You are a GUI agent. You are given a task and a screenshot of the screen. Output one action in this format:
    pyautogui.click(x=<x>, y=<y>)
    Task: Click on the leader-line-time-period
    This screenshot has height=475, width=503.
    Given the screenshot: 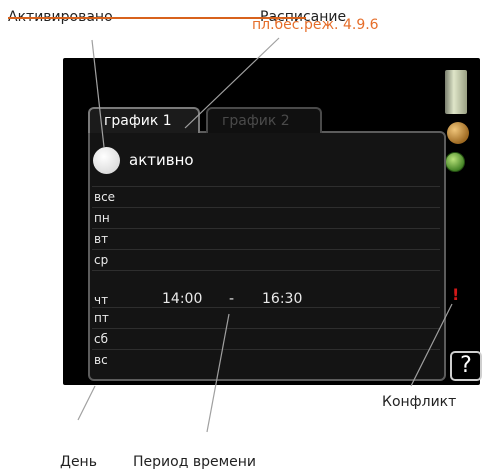 What is the action you would take?
    pyautogui.click(x=218, y=373)
    